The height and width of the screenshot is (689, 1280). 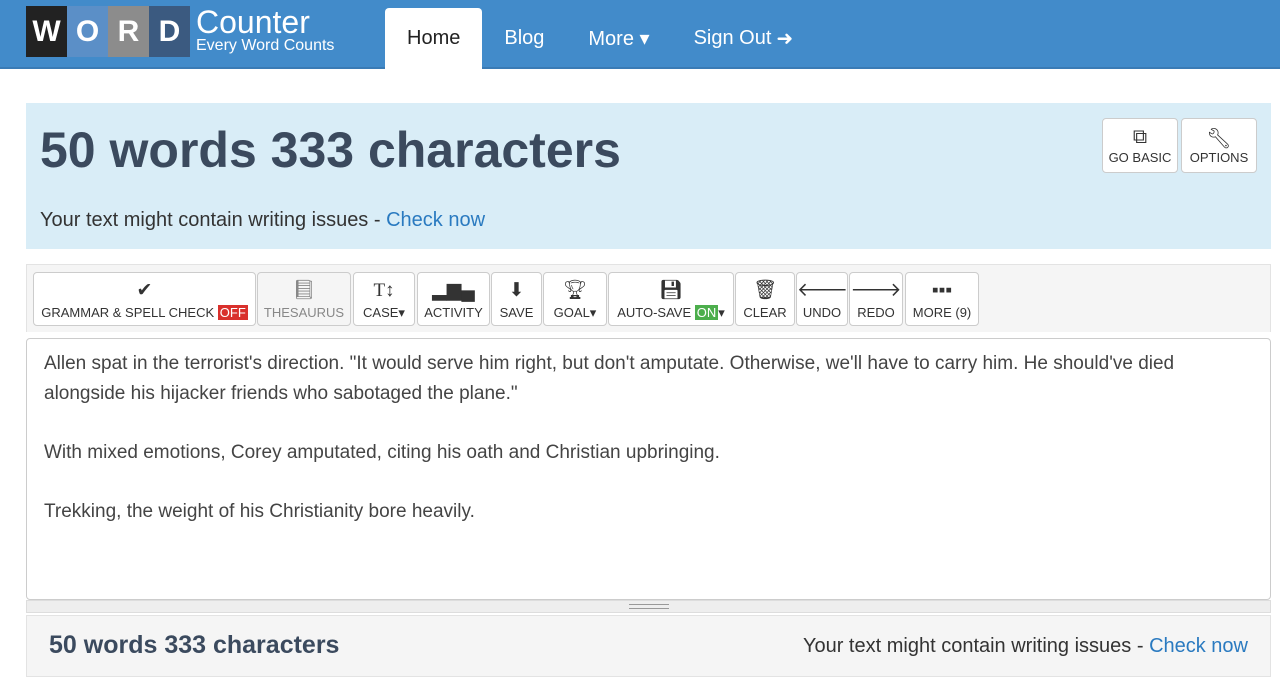 I want to click on footer-check-now-link: Check now, so click(x=1198, y=646).